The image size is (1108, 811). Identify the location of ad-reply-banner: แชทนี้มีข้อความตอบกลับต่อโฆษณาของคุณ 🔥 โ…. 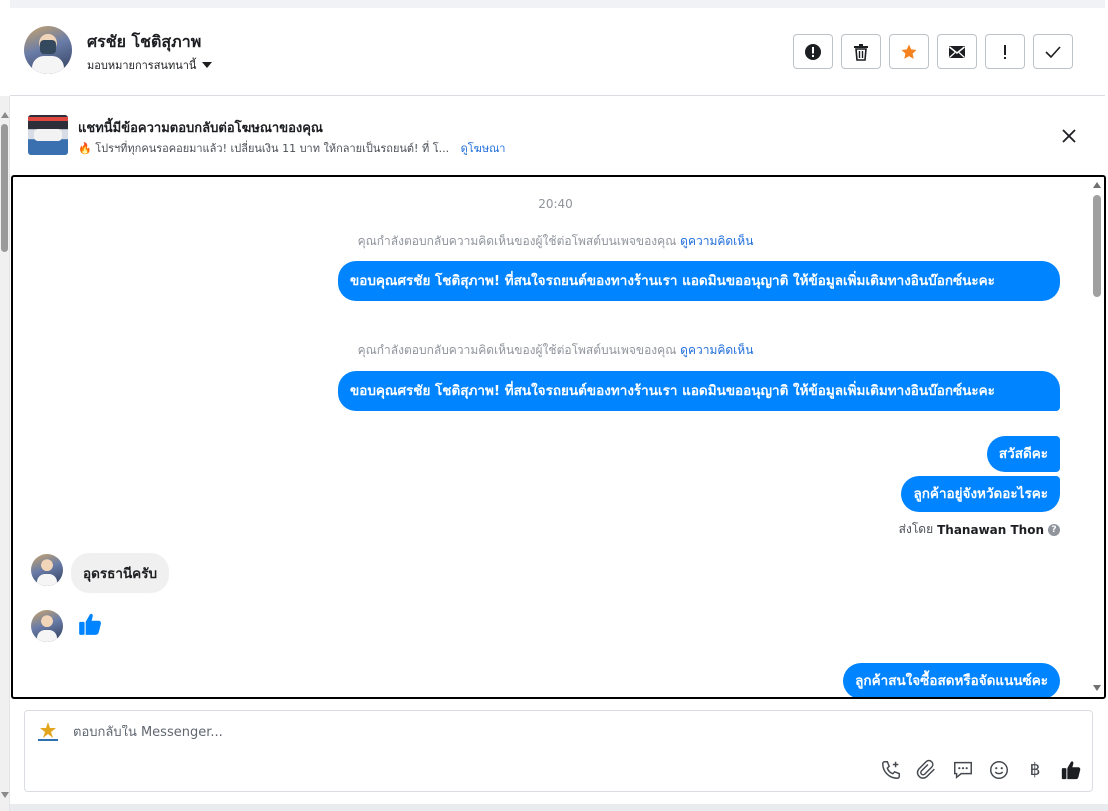
(557, 136).